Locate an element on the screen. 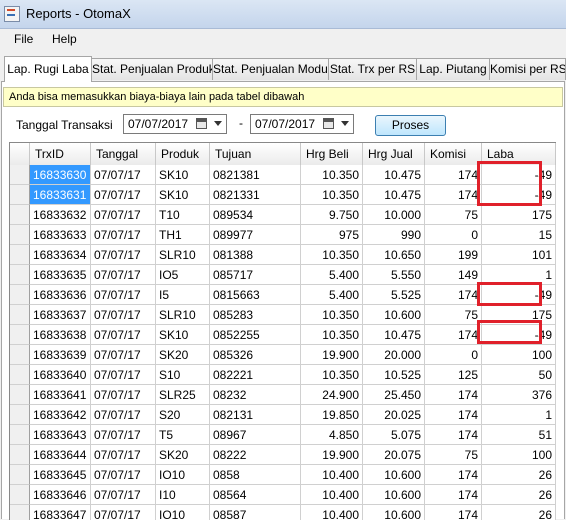 Image resolution: width=566 pixels, height=520 pixels. cell-hrg-jual: 10.600 is located at coordinates (394, 475).